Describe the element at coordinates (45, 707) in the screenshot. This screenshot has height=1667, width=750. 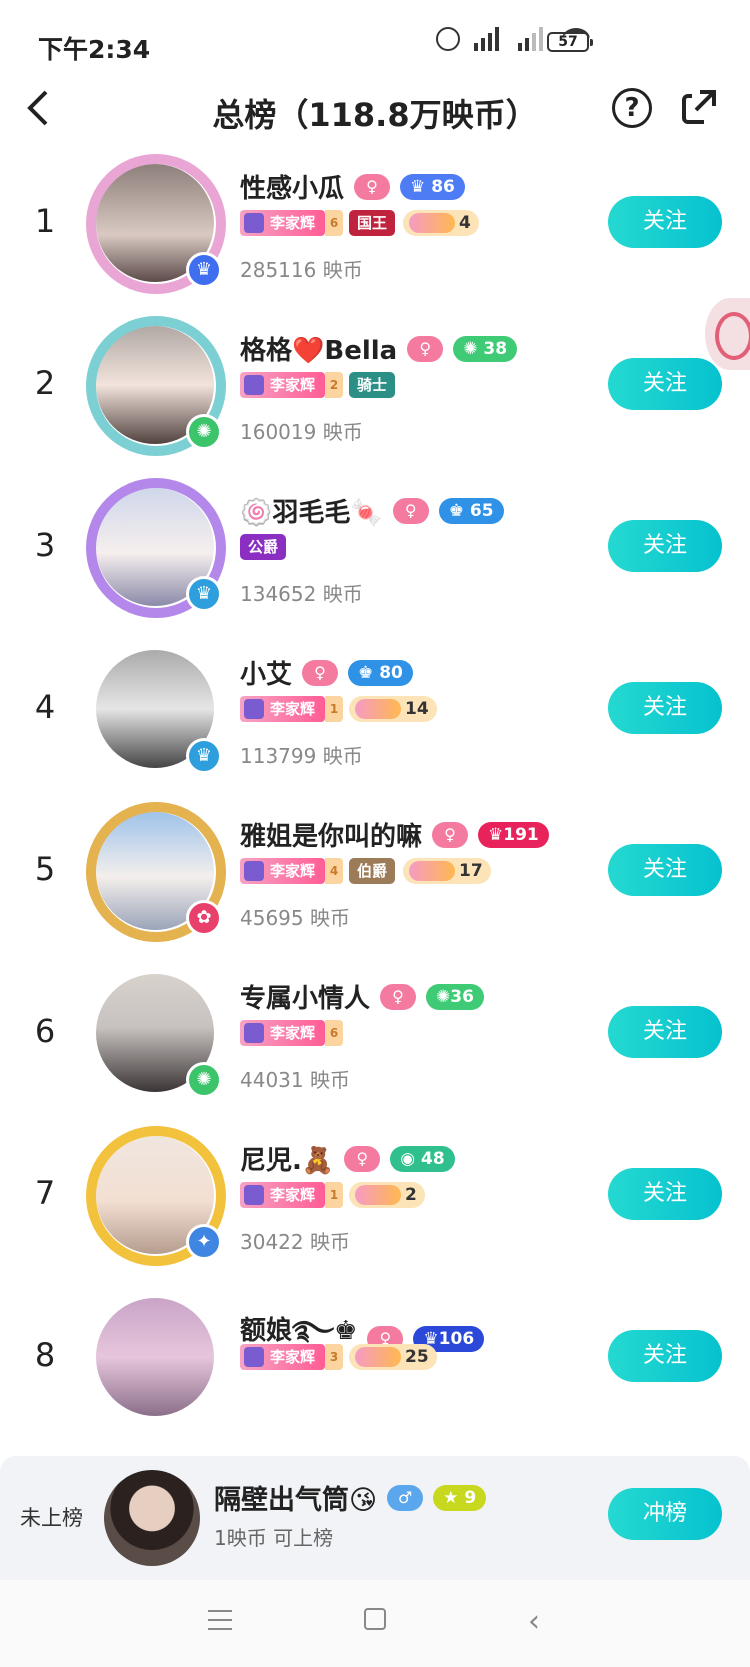
I see `rank-number: 4` at that location.